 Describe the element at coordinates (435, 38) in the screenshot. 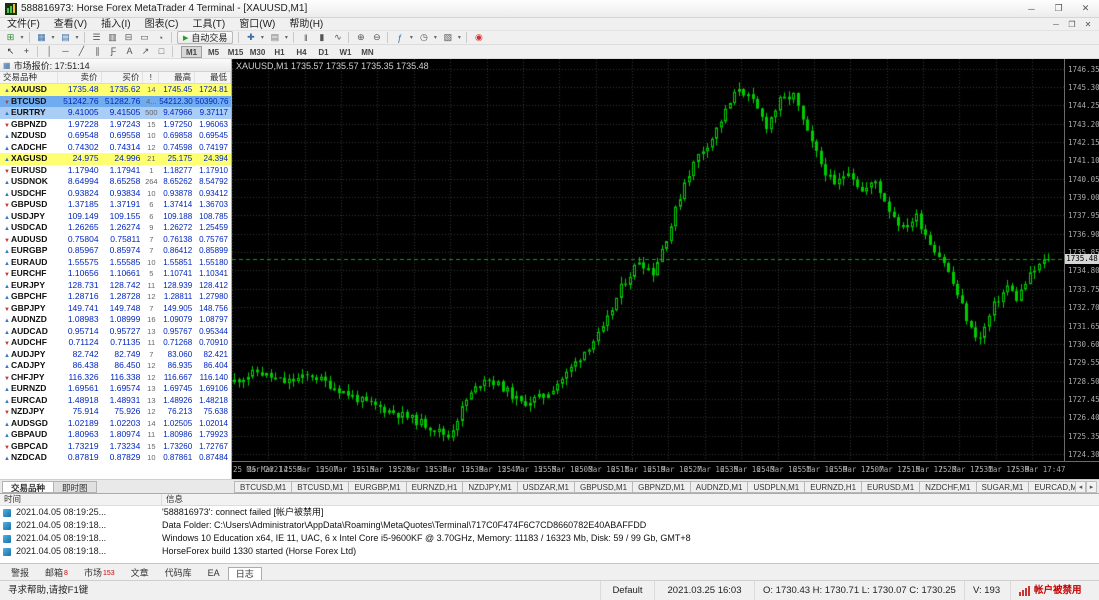

I see `timeframes-dropdown-icon-caret: ▾` at that location.